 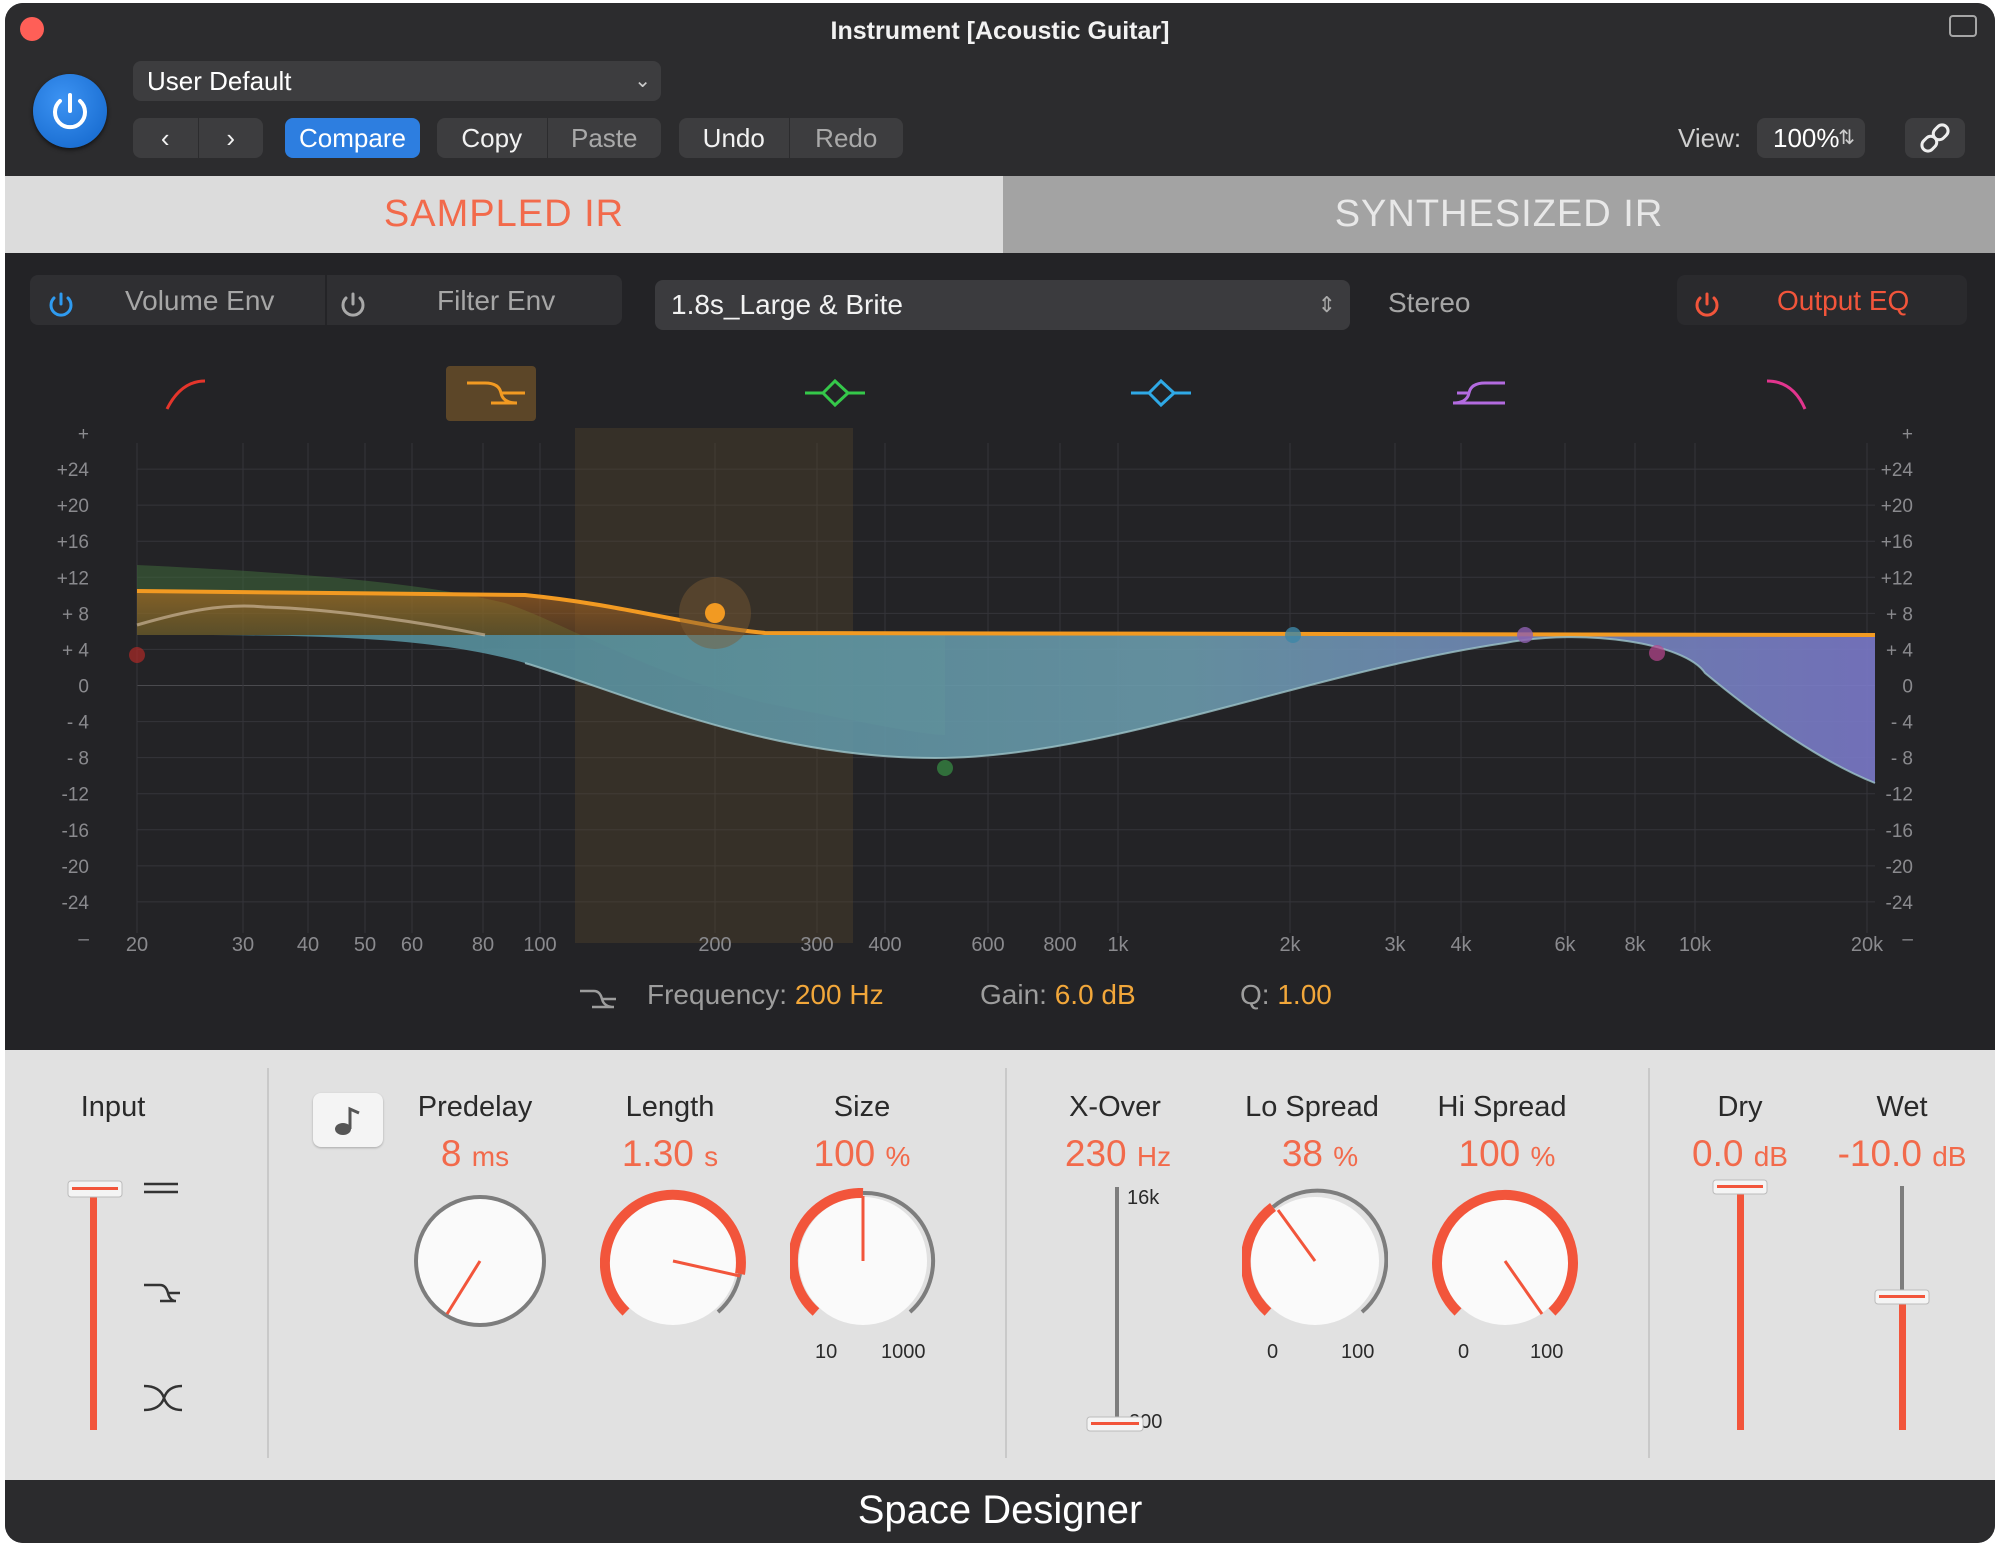 I want to click on lo-spread-unit: %, so click(x=1346, y=1156).